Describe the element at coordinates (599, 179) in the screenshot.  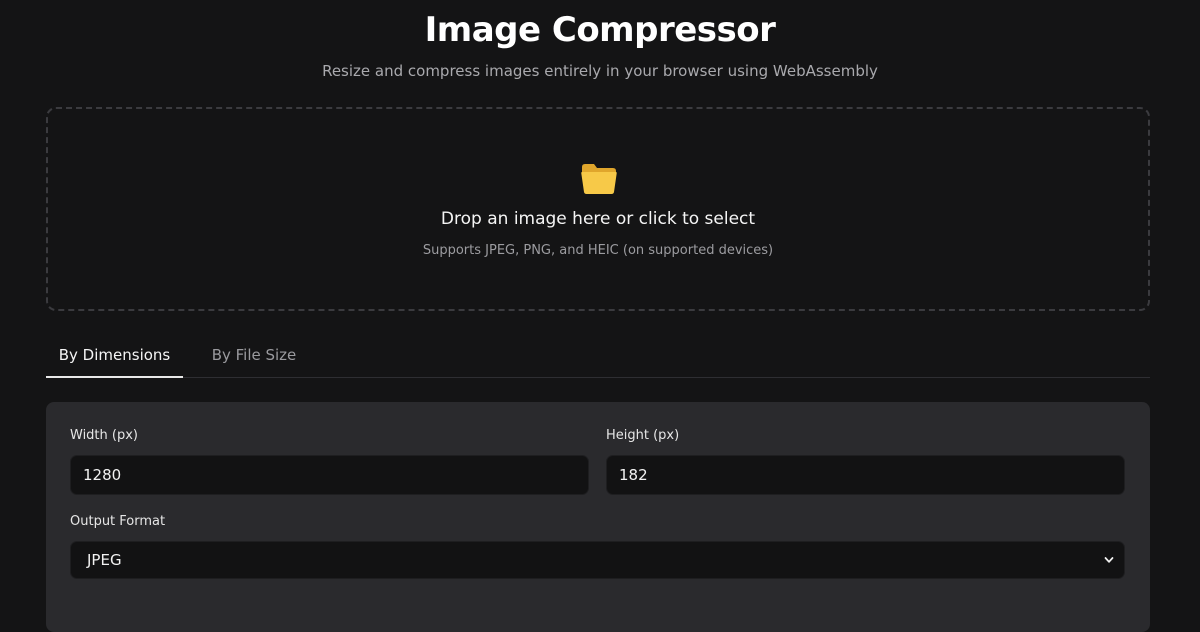
I see `folder-icon` at that location.